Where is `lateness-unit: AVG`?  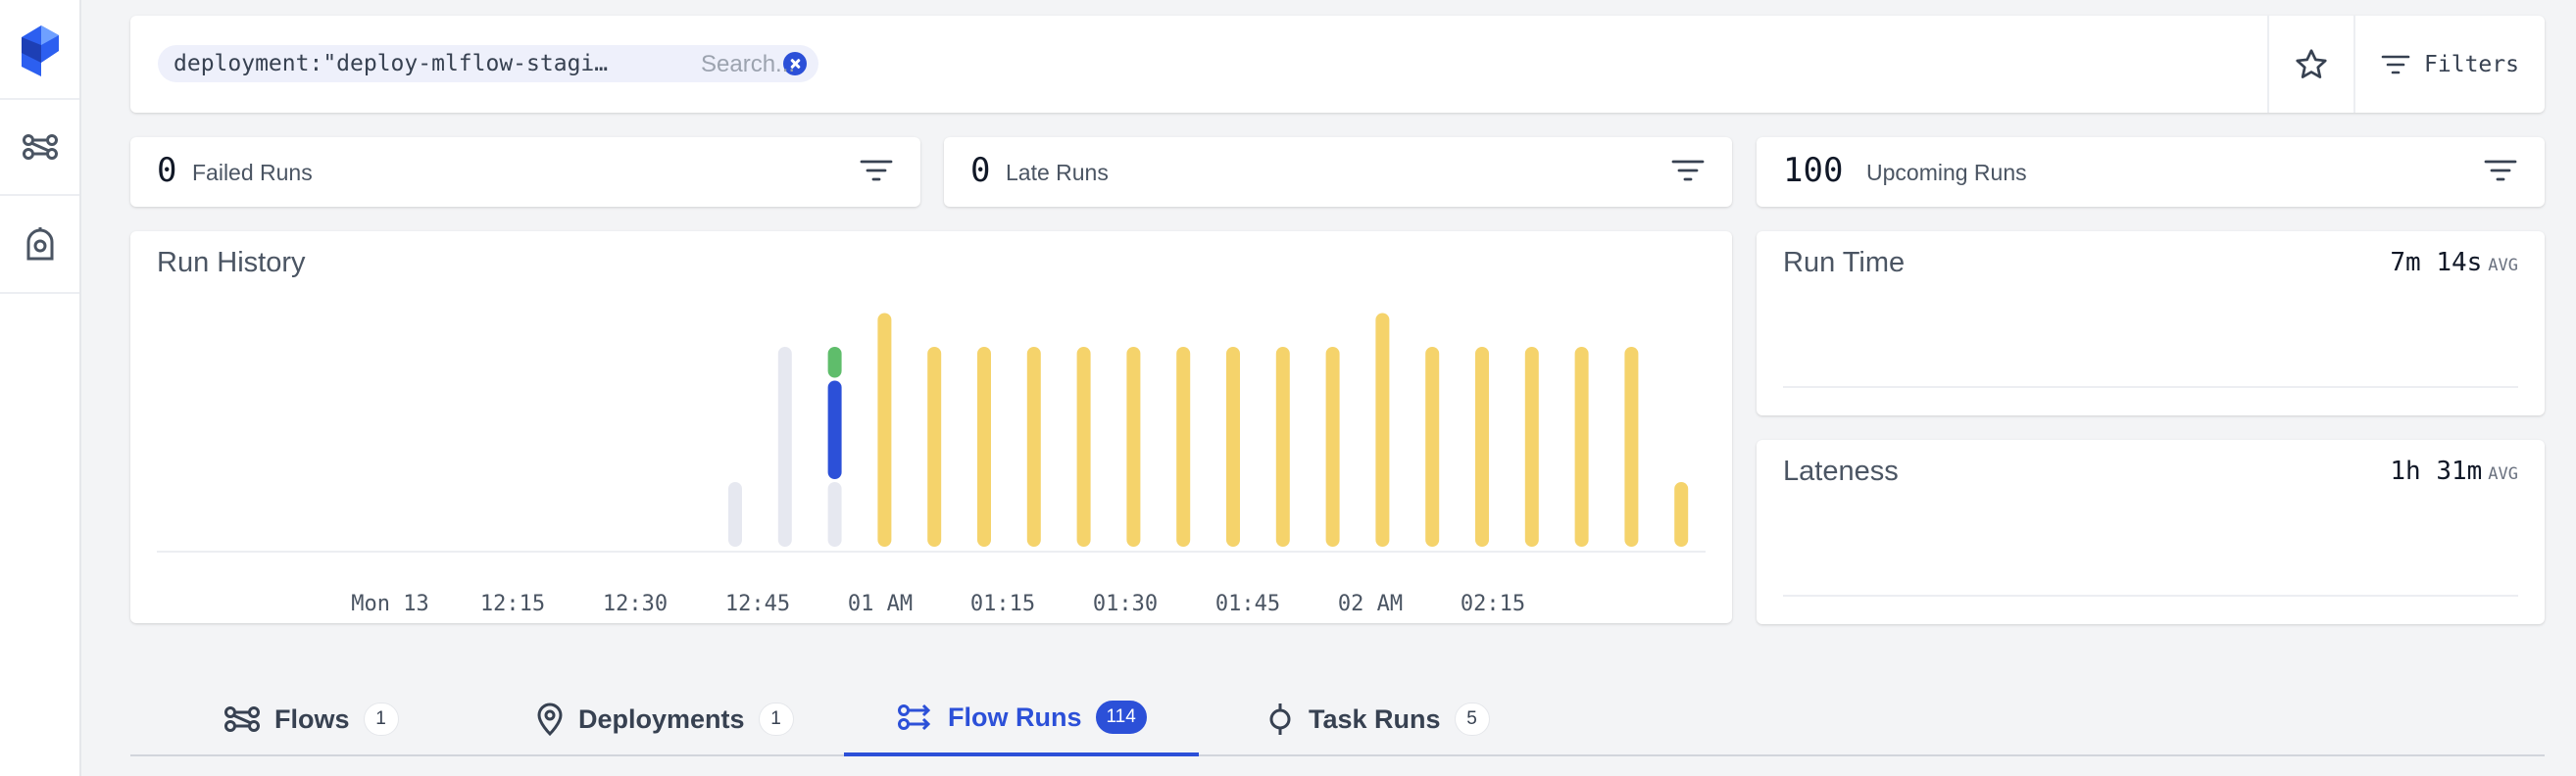 lateness-unit: AVG is located at coordinates (2503, 474).